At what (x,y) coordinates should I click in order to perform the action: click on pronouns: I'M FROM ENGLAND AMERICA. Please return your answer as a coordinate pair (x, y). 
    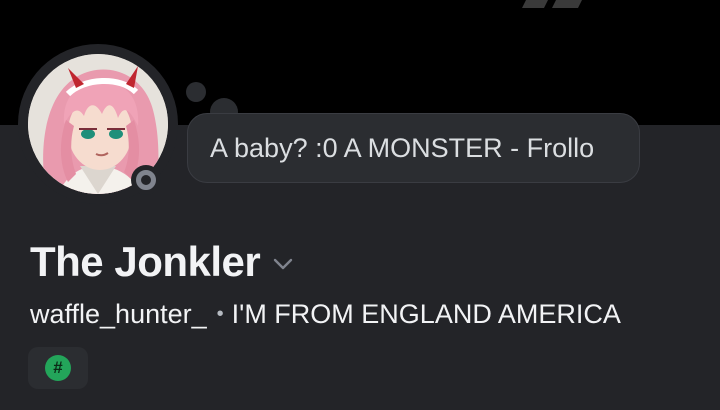
    Looking at the image, I should click on (426, 313).